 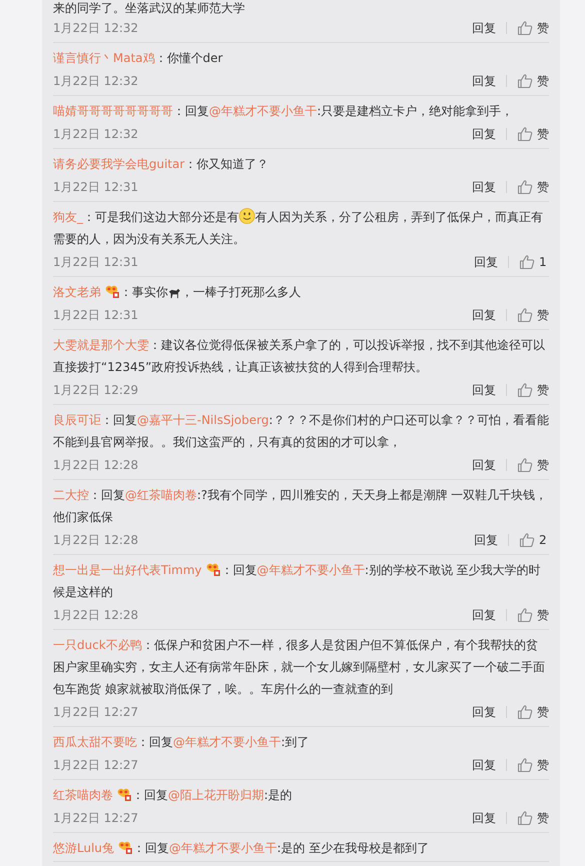 What do you see at coordinates (534, 262) in the screenshot?
I see `like-button: 1` at bounding box center [534, 262].